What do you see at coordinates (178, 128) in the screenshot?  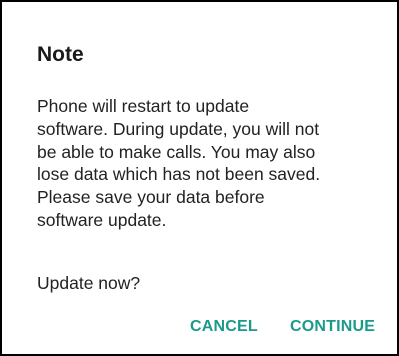 I see `message-line: software. During update, you will not` at bounding box center [178, 128].